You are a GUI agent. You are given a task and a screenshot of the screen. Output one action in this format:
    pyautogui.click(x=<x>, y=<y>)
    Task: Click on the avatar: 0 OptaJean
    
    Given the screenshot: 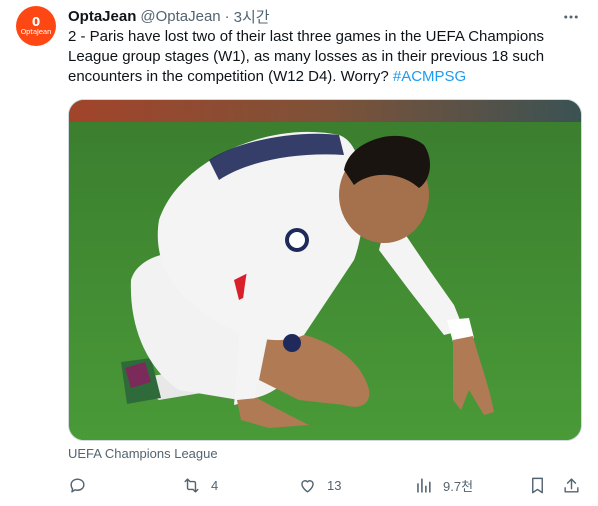 What is the action you would take?
    pyautogui.click(x=36, y=26)
    